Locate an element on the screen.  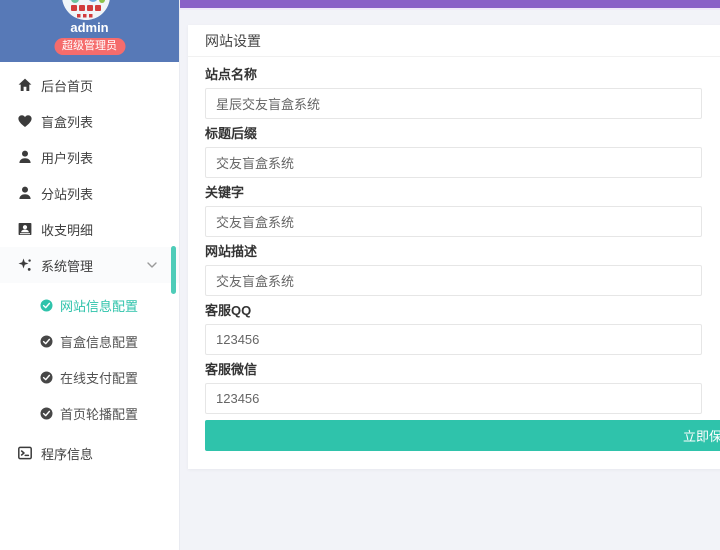
sidebar-item-branches: 分站列表 is located at coordinates (89, 193).